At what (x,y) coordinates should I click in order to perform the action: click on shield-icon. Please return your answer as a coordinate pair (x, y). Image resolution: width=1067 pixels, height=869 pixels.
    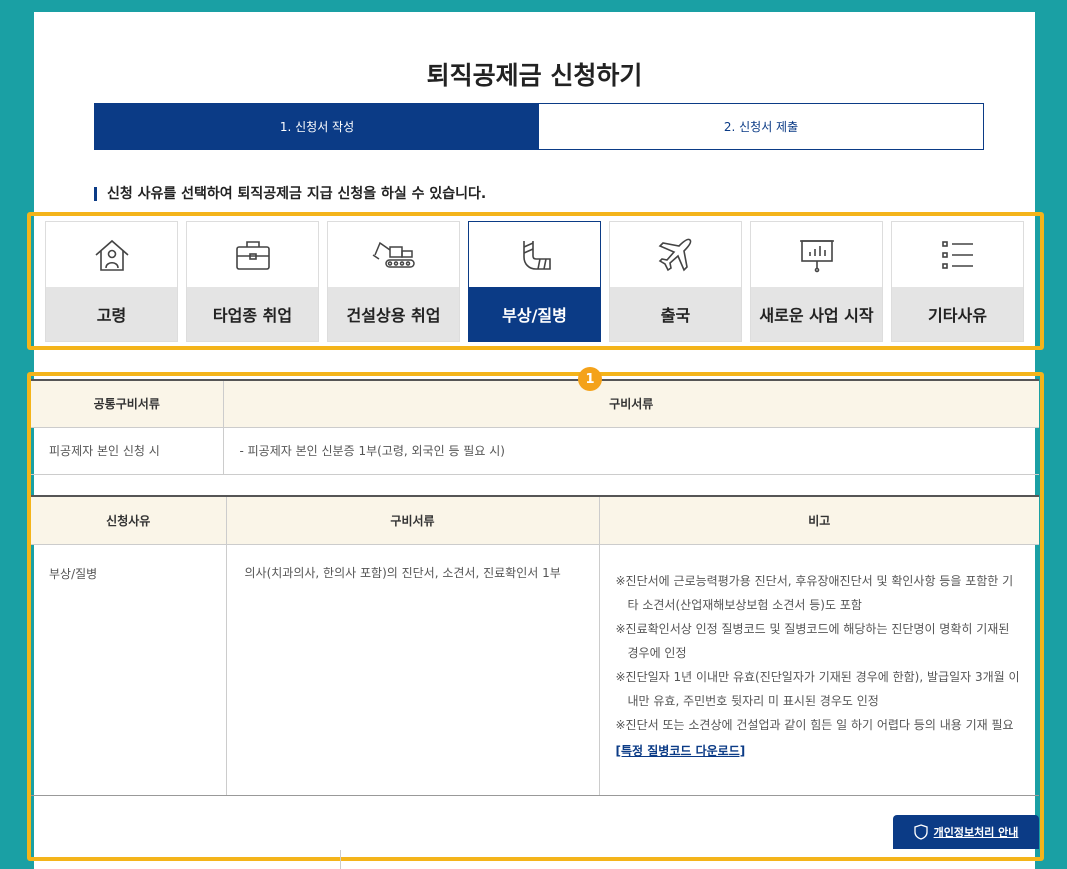
    Looking at the image, I should click on (920, 832).